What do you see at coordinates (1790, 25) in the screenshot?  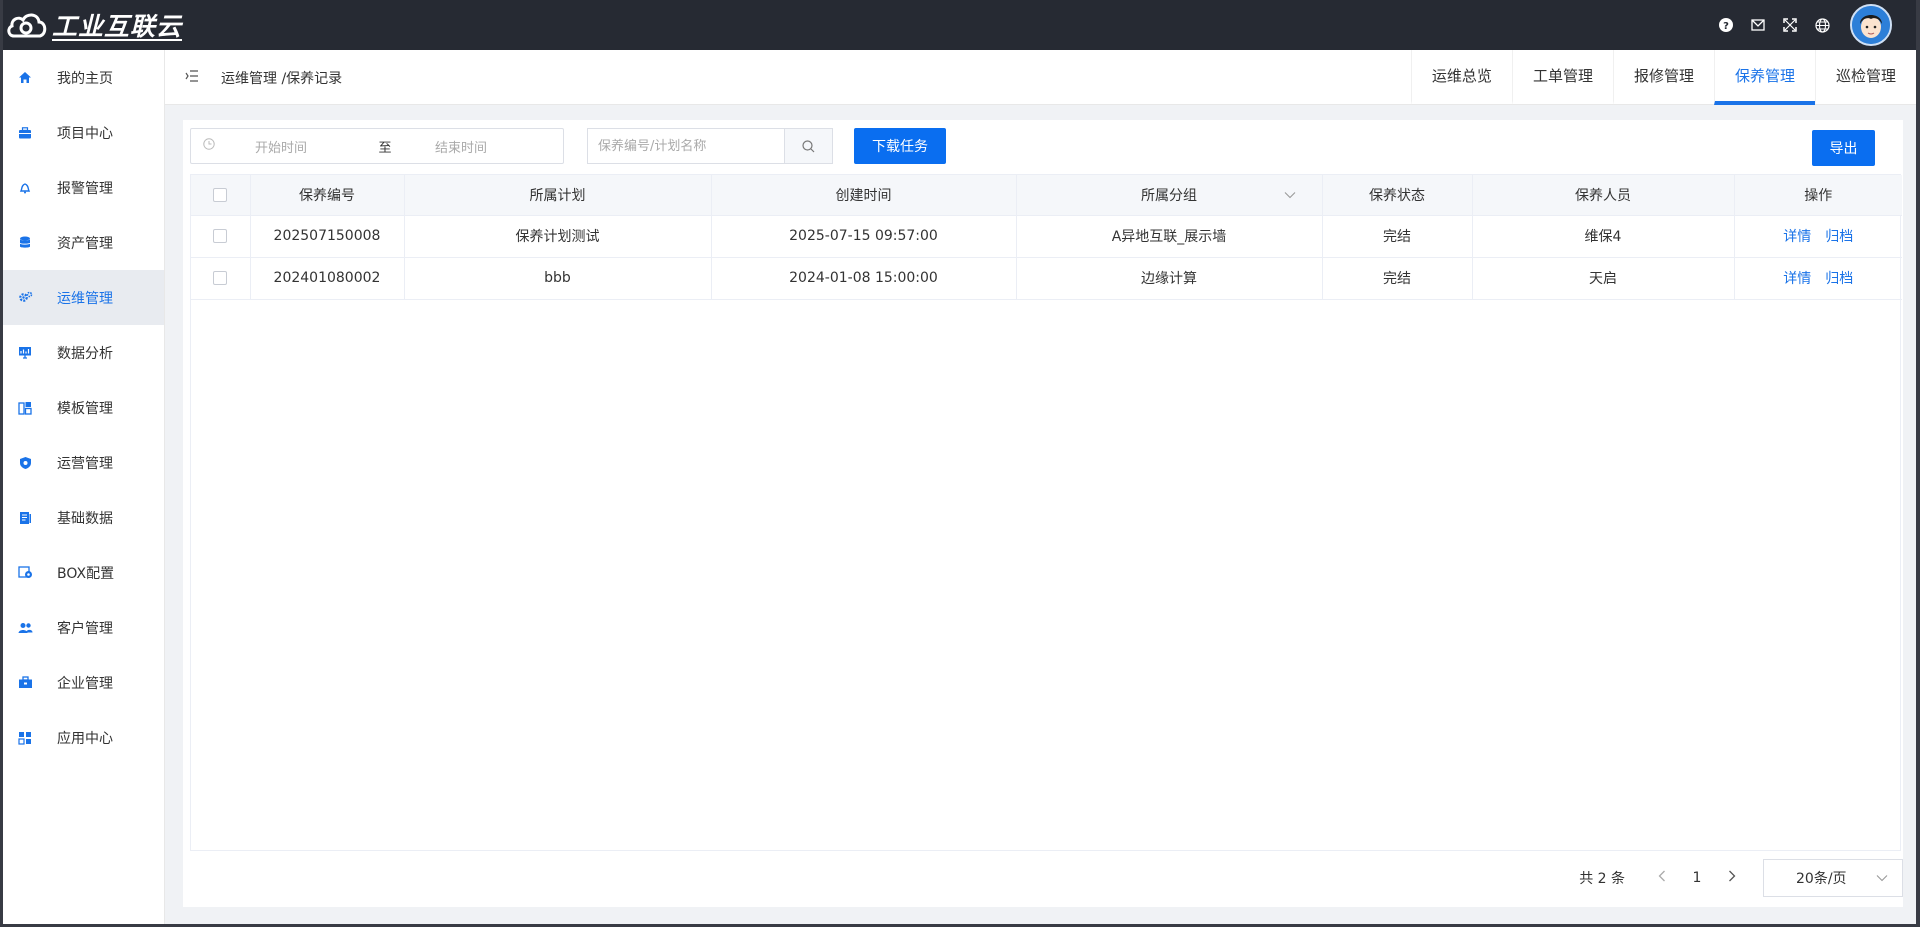 I see `fullscreen-icon` at bounding box center [1790, 25].